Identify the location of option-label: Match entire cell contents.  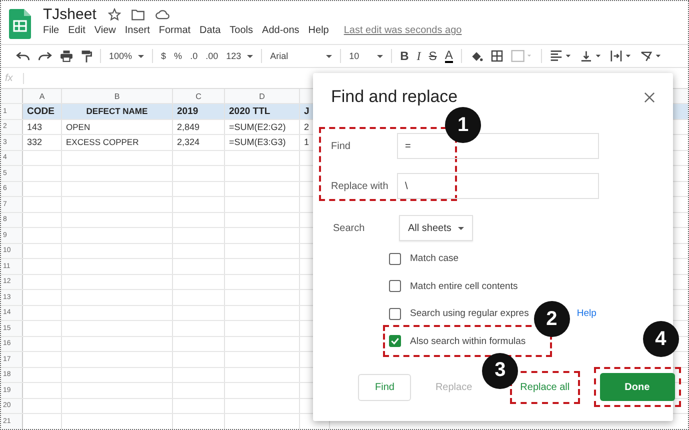
(464, 286).